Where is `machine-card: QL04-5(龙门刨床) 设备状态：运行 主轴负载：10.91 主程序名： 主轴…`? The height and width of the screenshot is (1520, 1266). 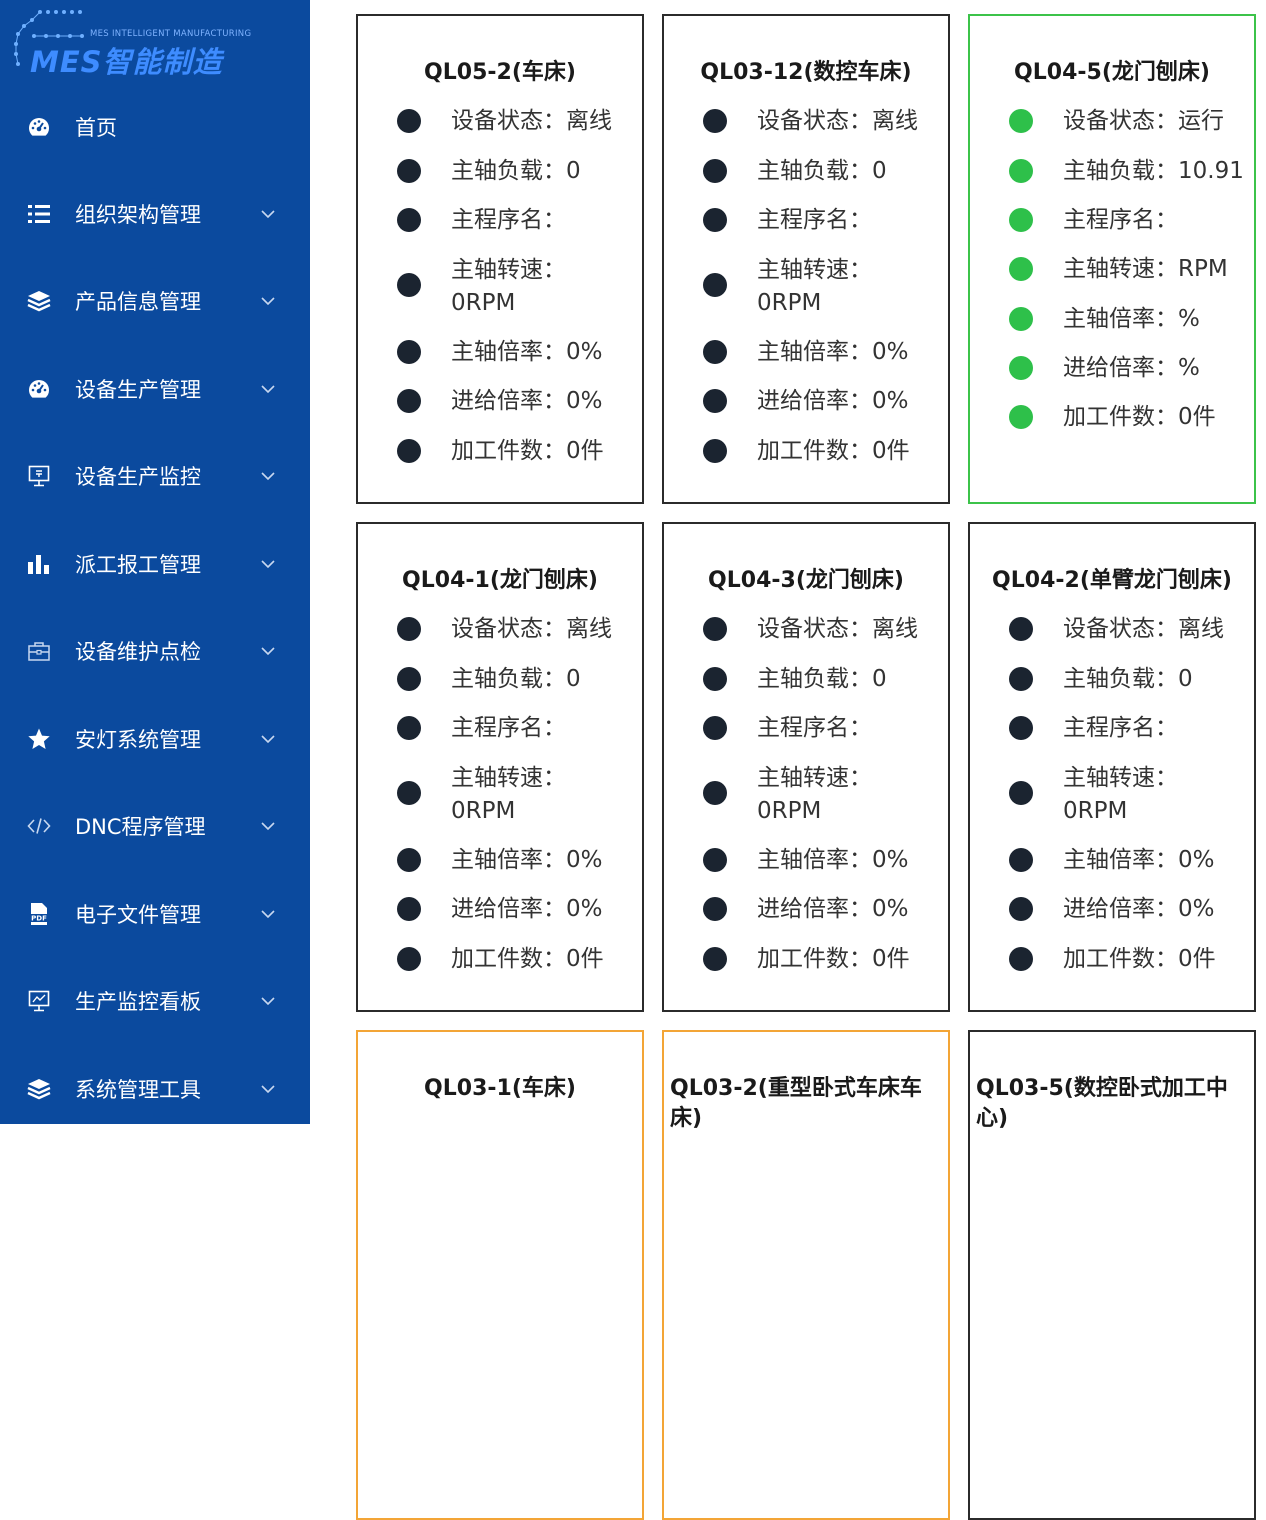 machine-card: QL04-5(龙门刨床) 设备状态：运行 主轴负载：10.91 主程序名： 主轴… is located at coordinates (1112, 259).